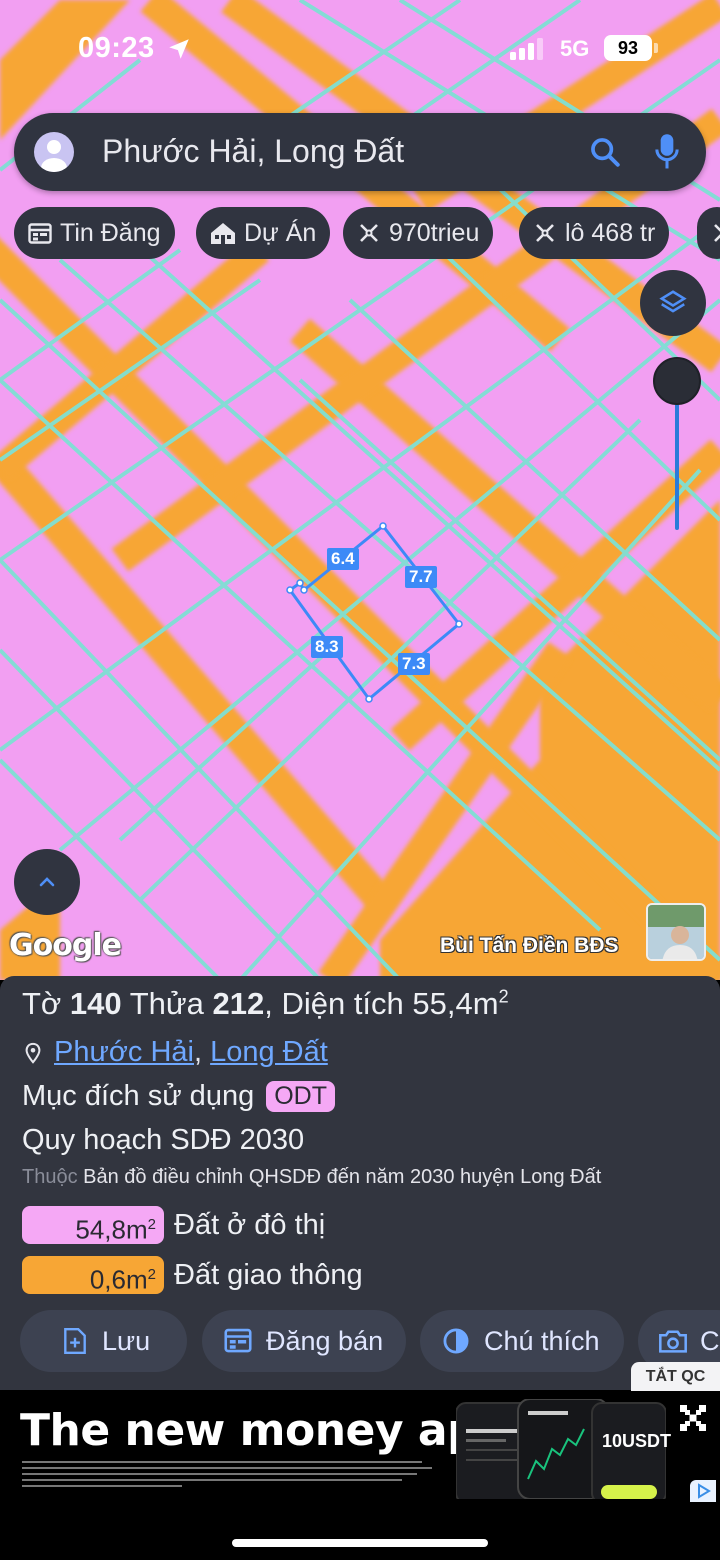  I want to click on post-for-sale-button: Đăng bán, so click(304, 1341).